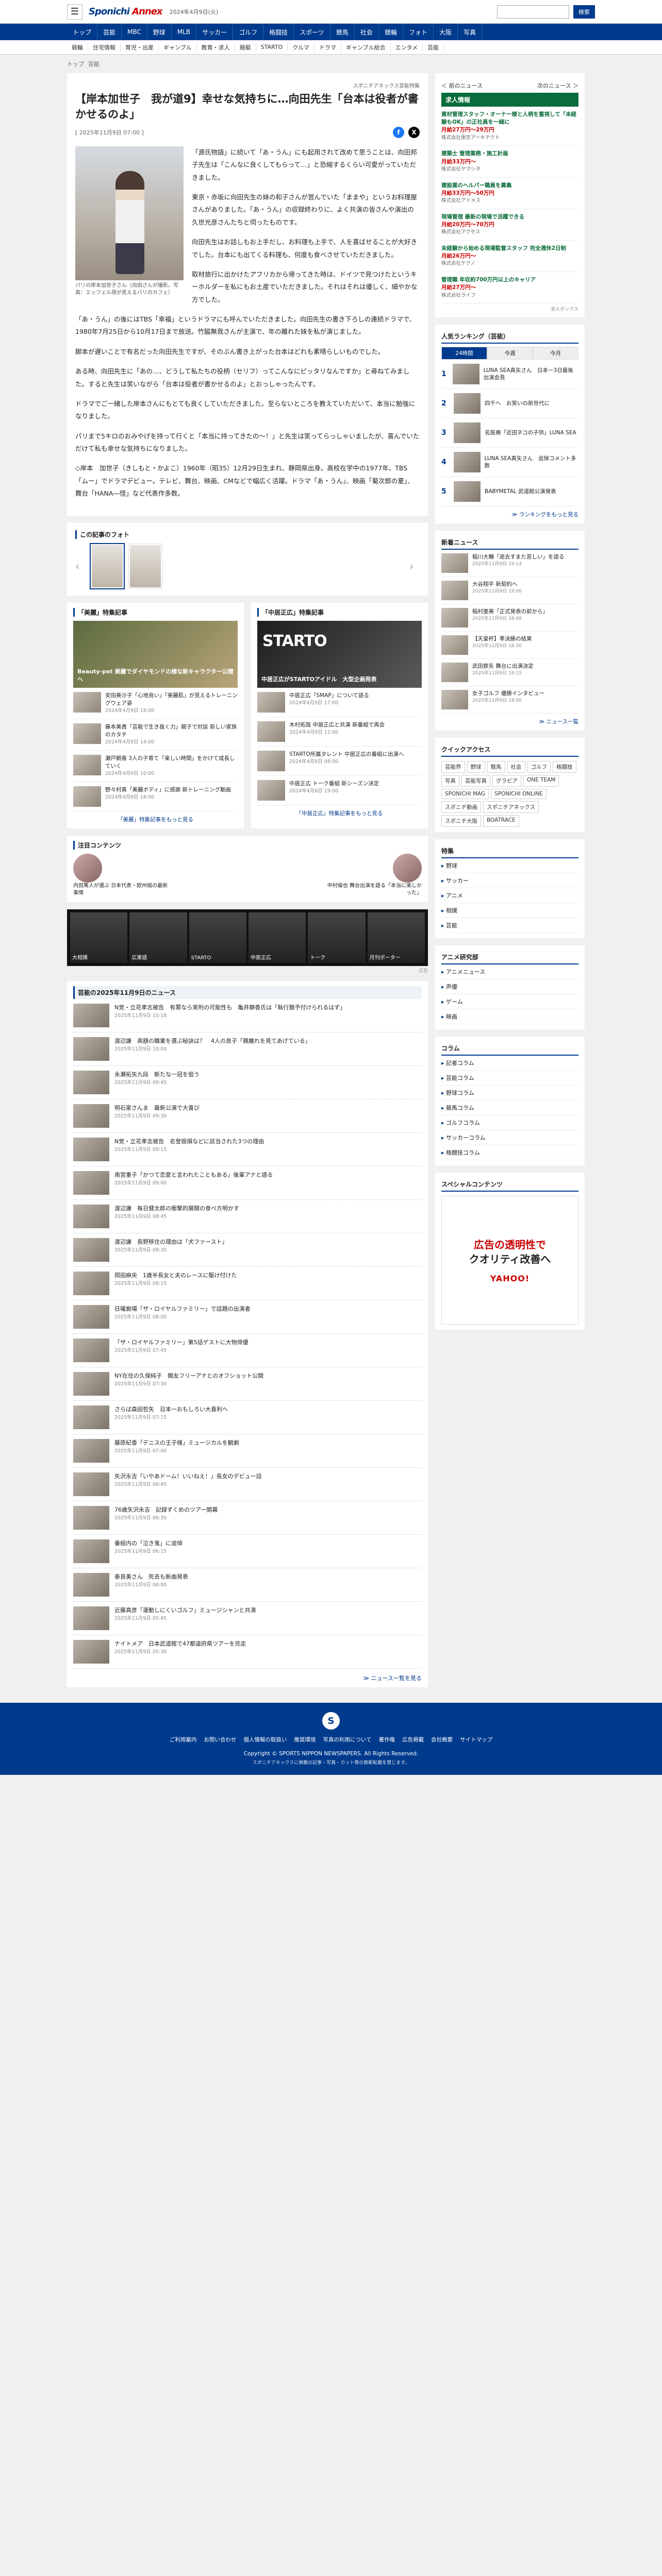 The image size is (662, 2576). What do you see at coordinates (509, 1261) in the screenshot?
I see `special-ad: 広告の透明性で クオリティ改善へ YAHOO!` at bounding box center [509, 1261].